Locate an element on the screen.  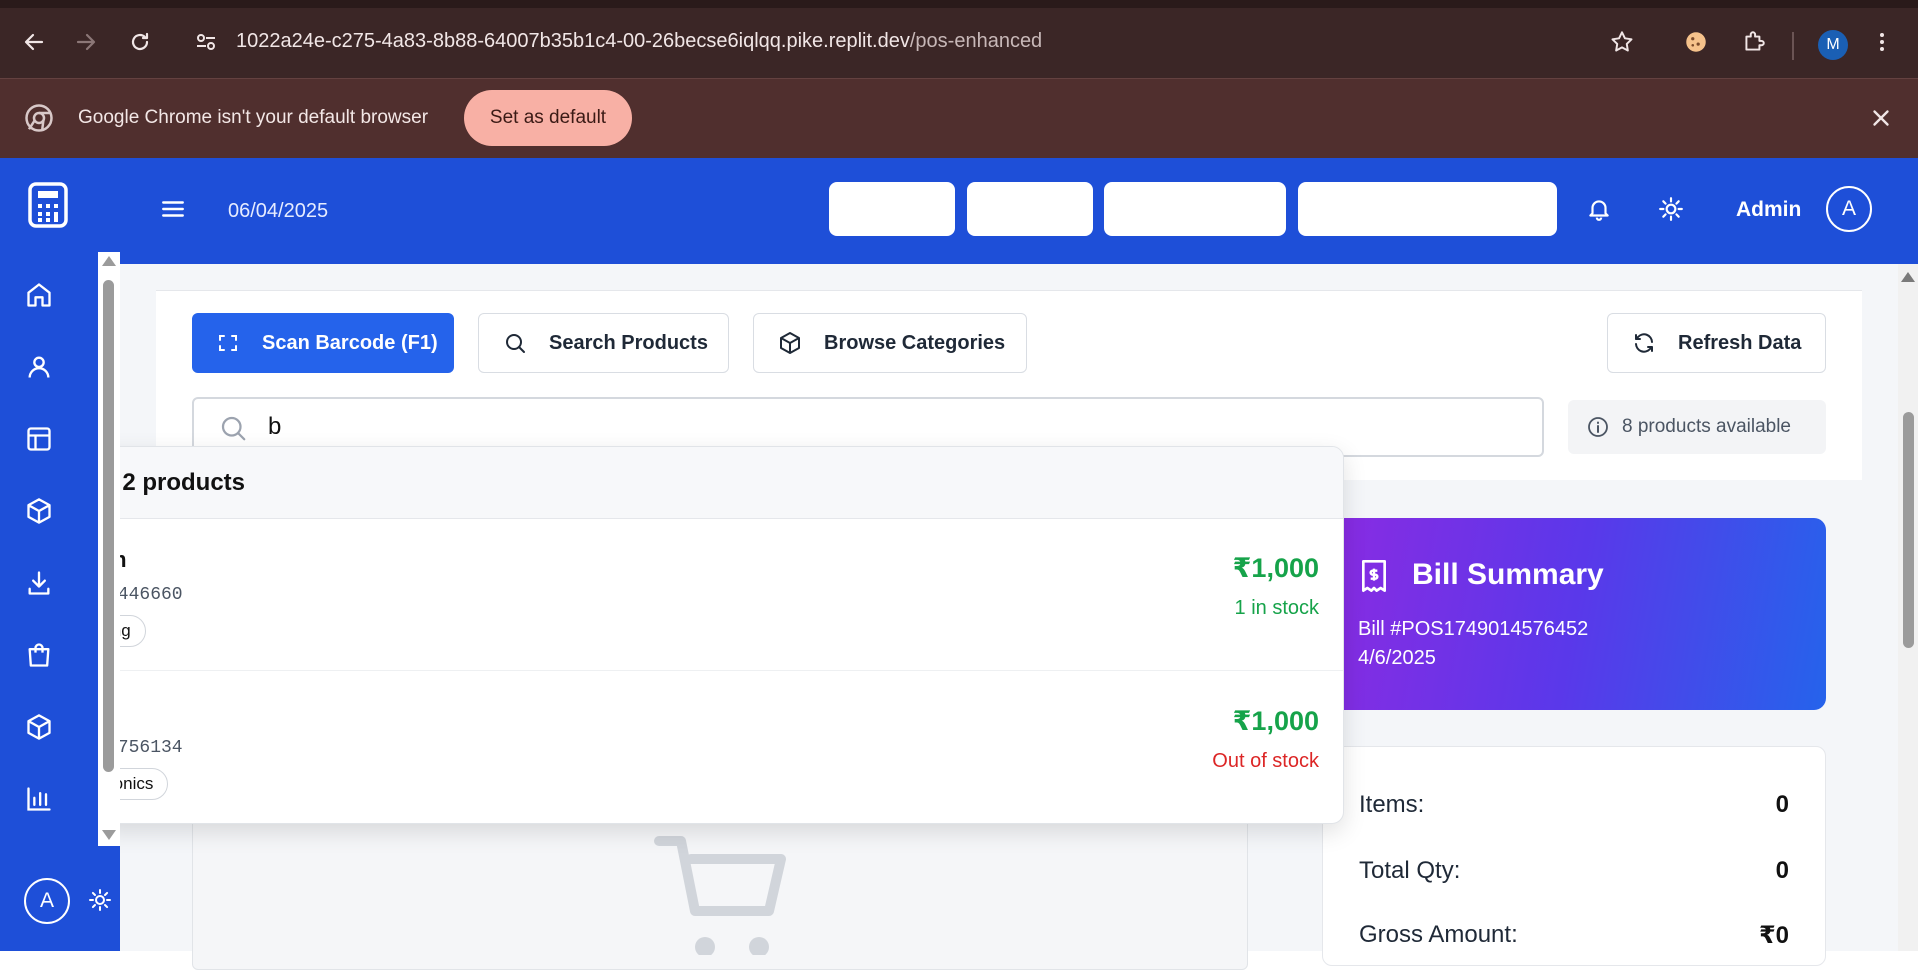
url-path: /pos-enhanced is located at coordinates (976, 41).